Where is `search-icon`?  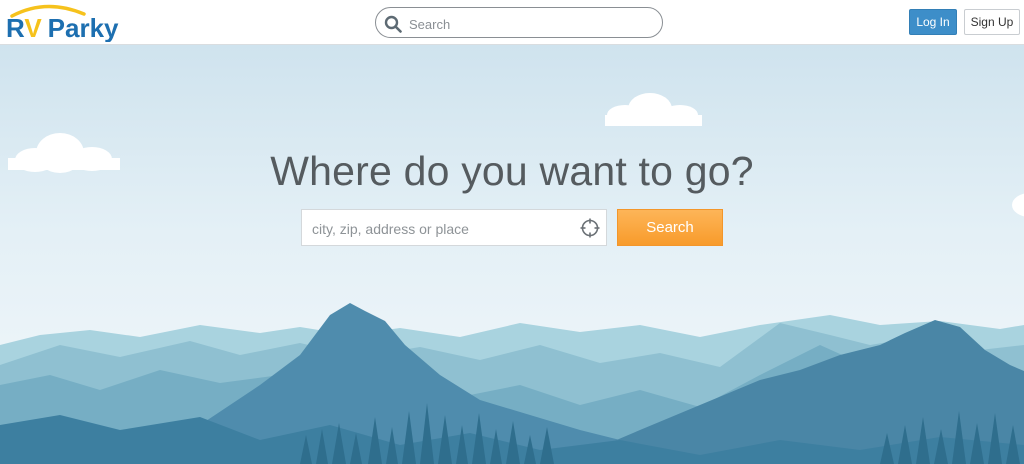 search-icon is located at coordinates (393, 24).